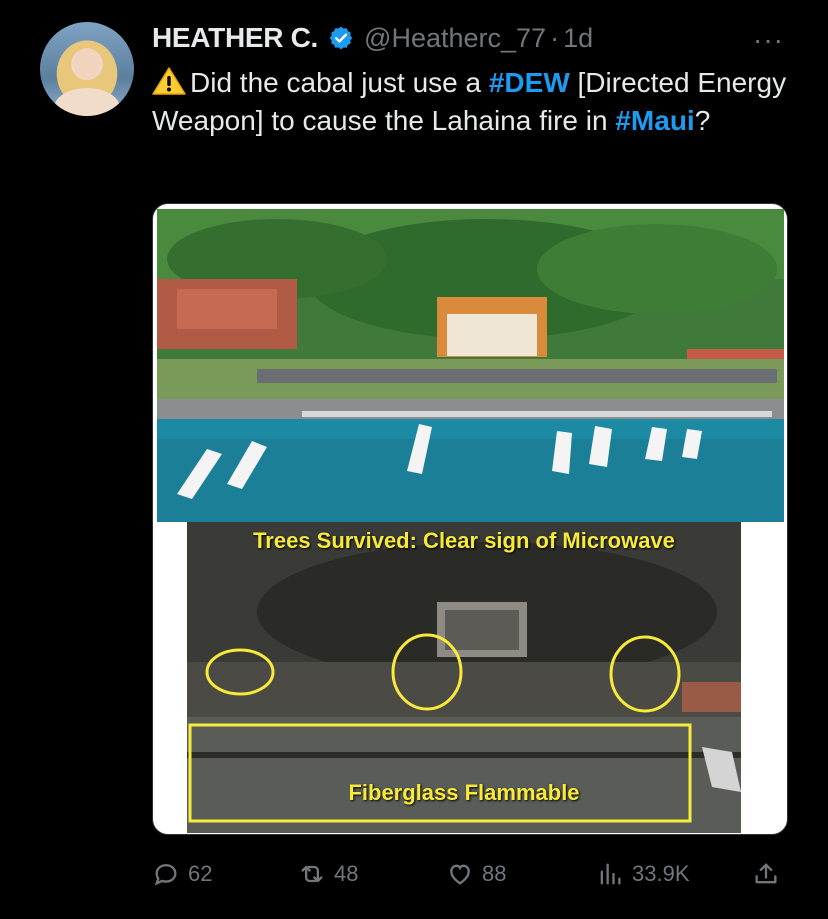  What do you see at coordinates (768, 40) in the screenshot?
I see `more-options-icon: ···` at bounding box center [768, 40].